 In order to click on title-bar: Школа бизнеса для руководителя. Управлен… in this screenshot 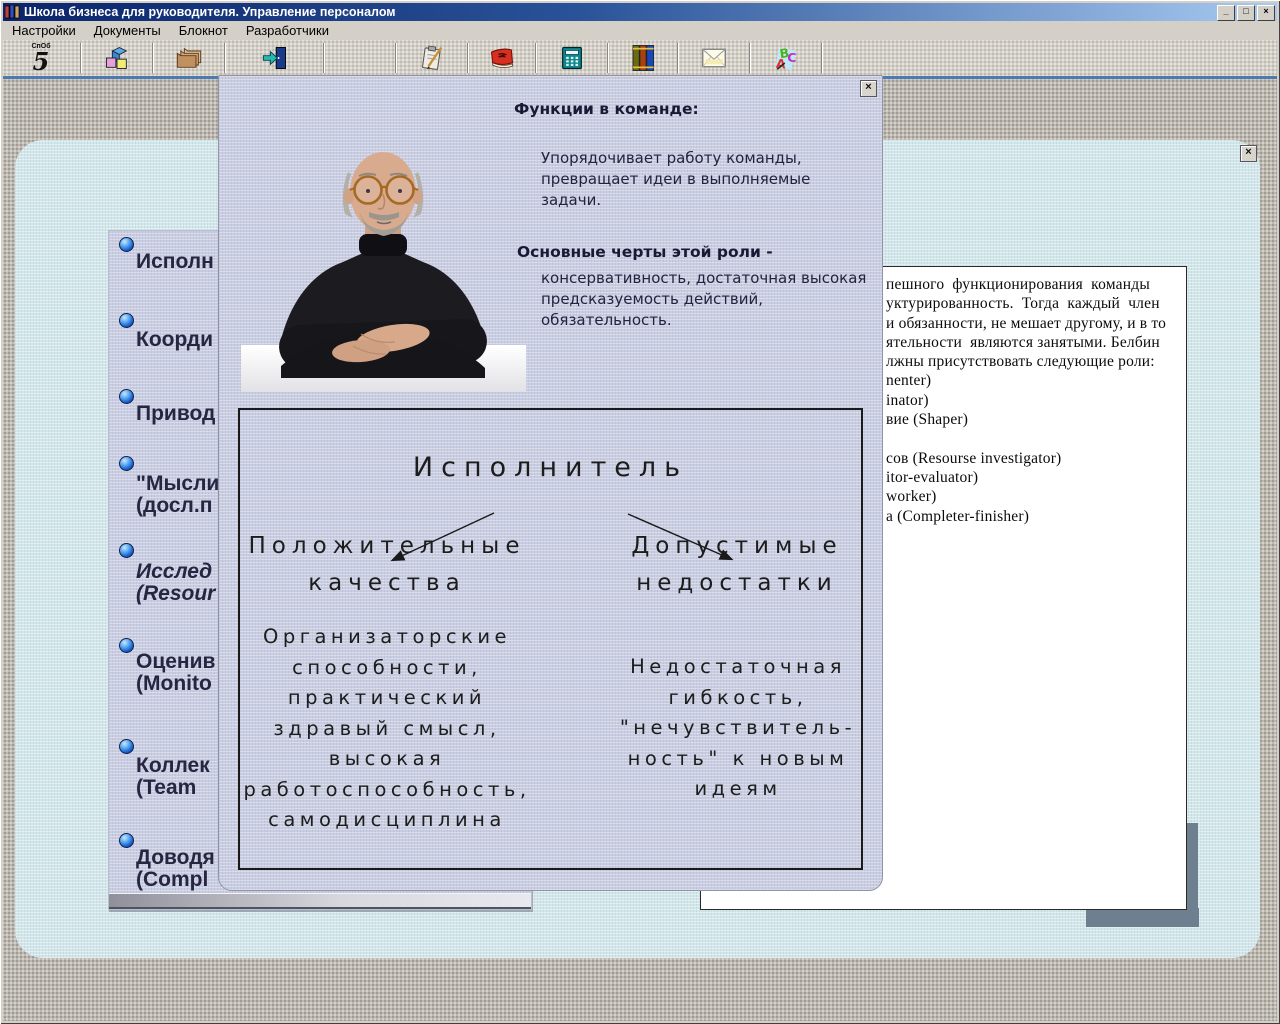, I will do `click(640, 12)`.